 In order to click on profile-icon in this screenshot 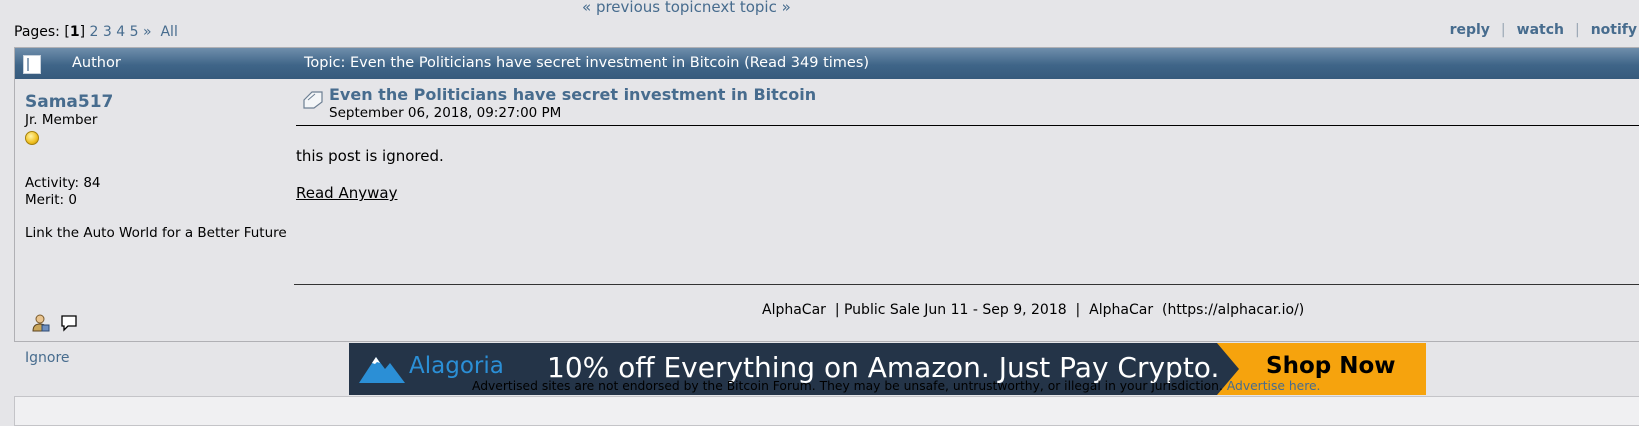, I will do `click(41, 325)`.